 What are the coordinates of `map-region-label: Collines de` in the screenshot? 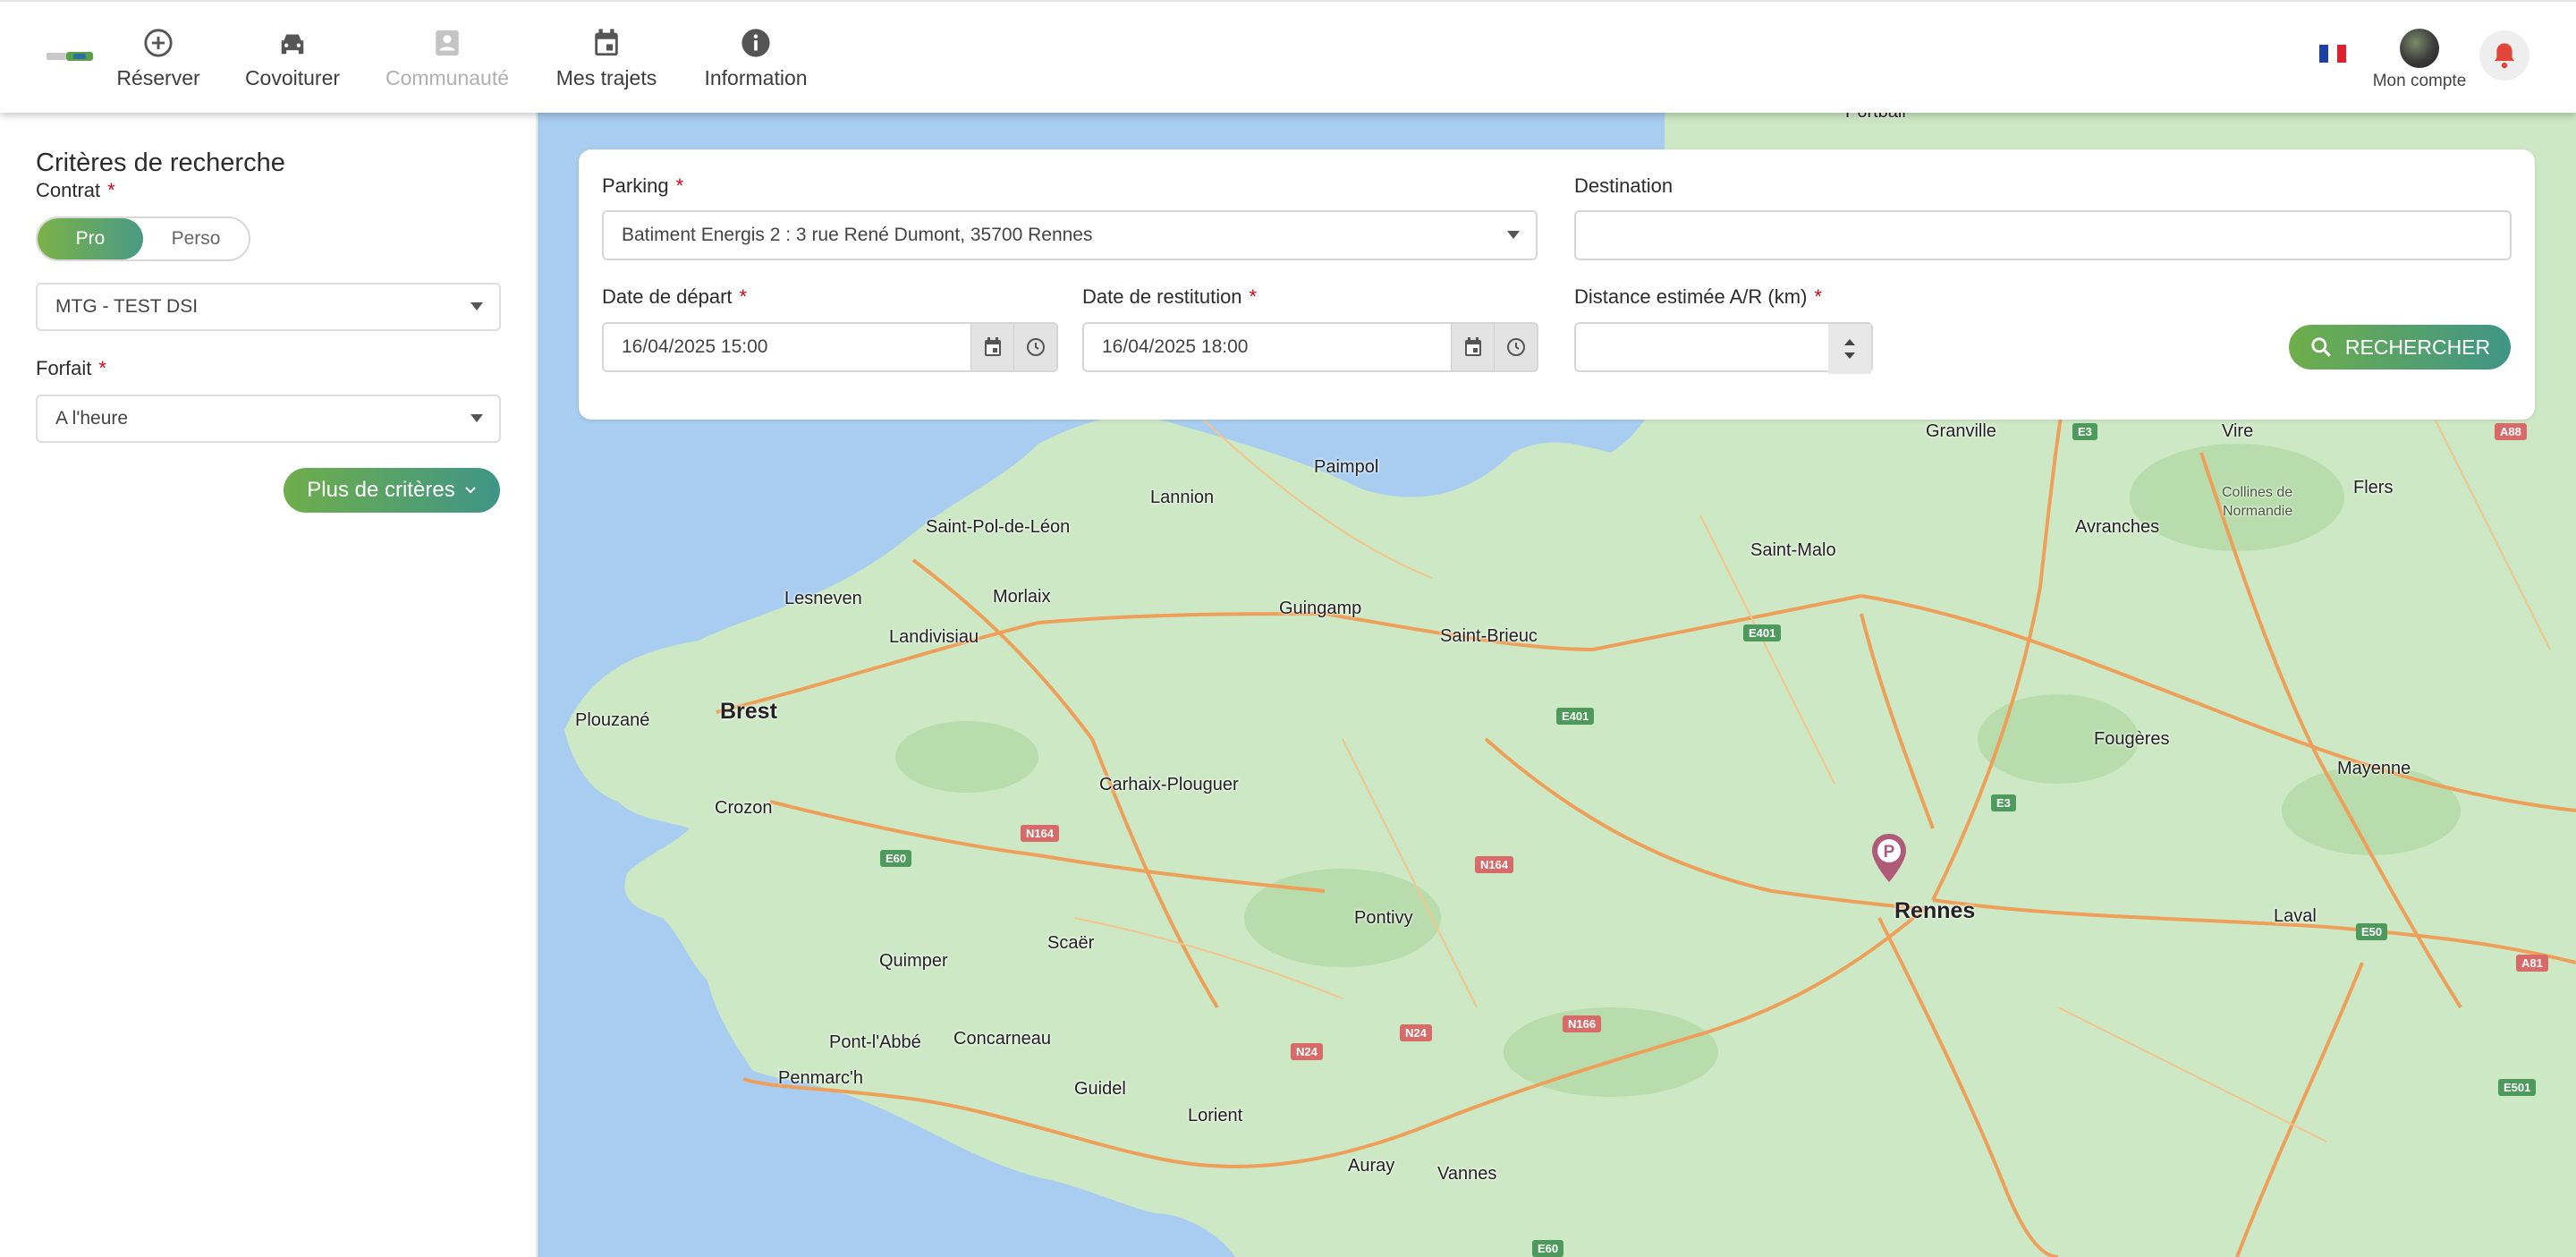 It's located at (2257, 492).